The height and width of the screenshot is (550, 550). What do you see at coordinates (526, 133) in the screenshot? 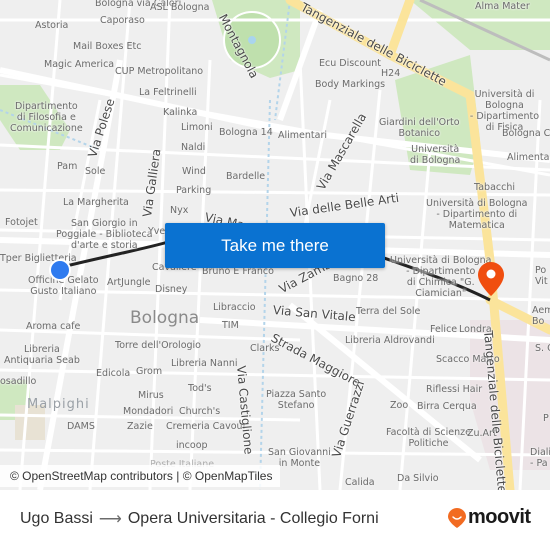
I see `poi-label: Bologna Co` at bounding box center [526, 133].